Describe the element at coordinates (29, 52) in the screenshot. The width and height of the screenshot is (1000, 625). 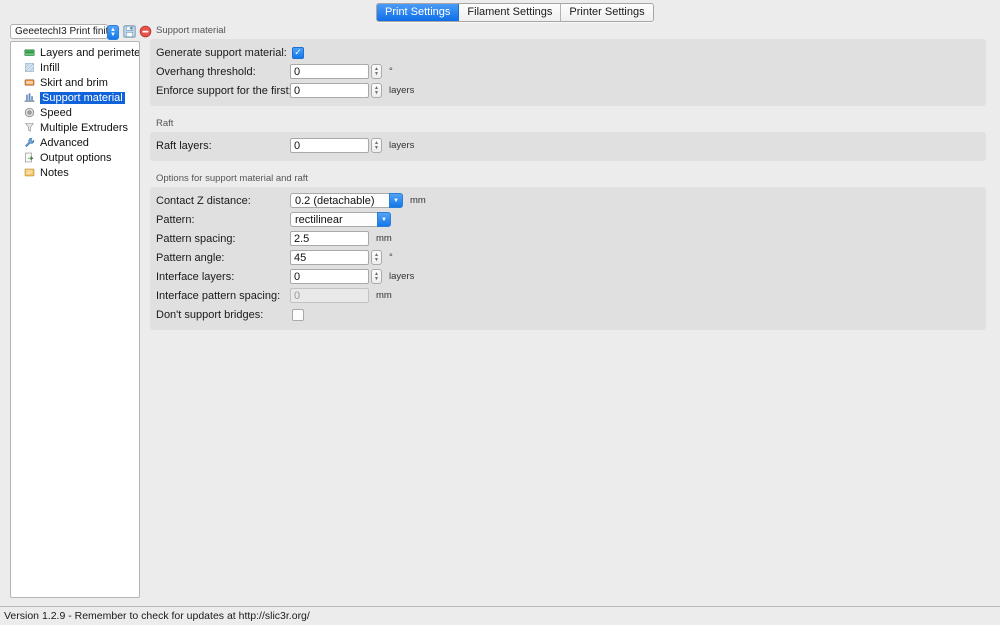
I see `layers-icon` at that location.